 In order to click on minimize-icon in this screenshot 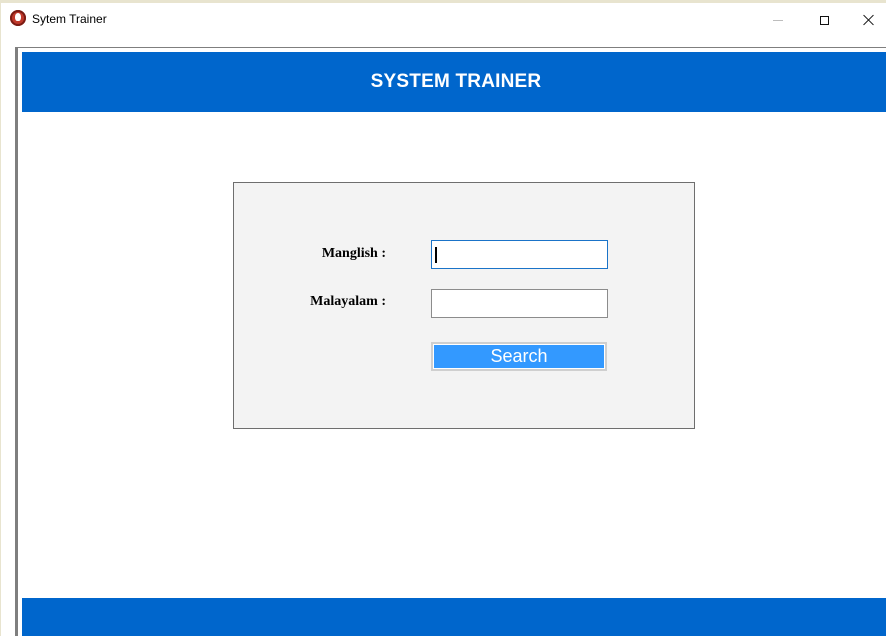, I will do `click(778, 20)`.